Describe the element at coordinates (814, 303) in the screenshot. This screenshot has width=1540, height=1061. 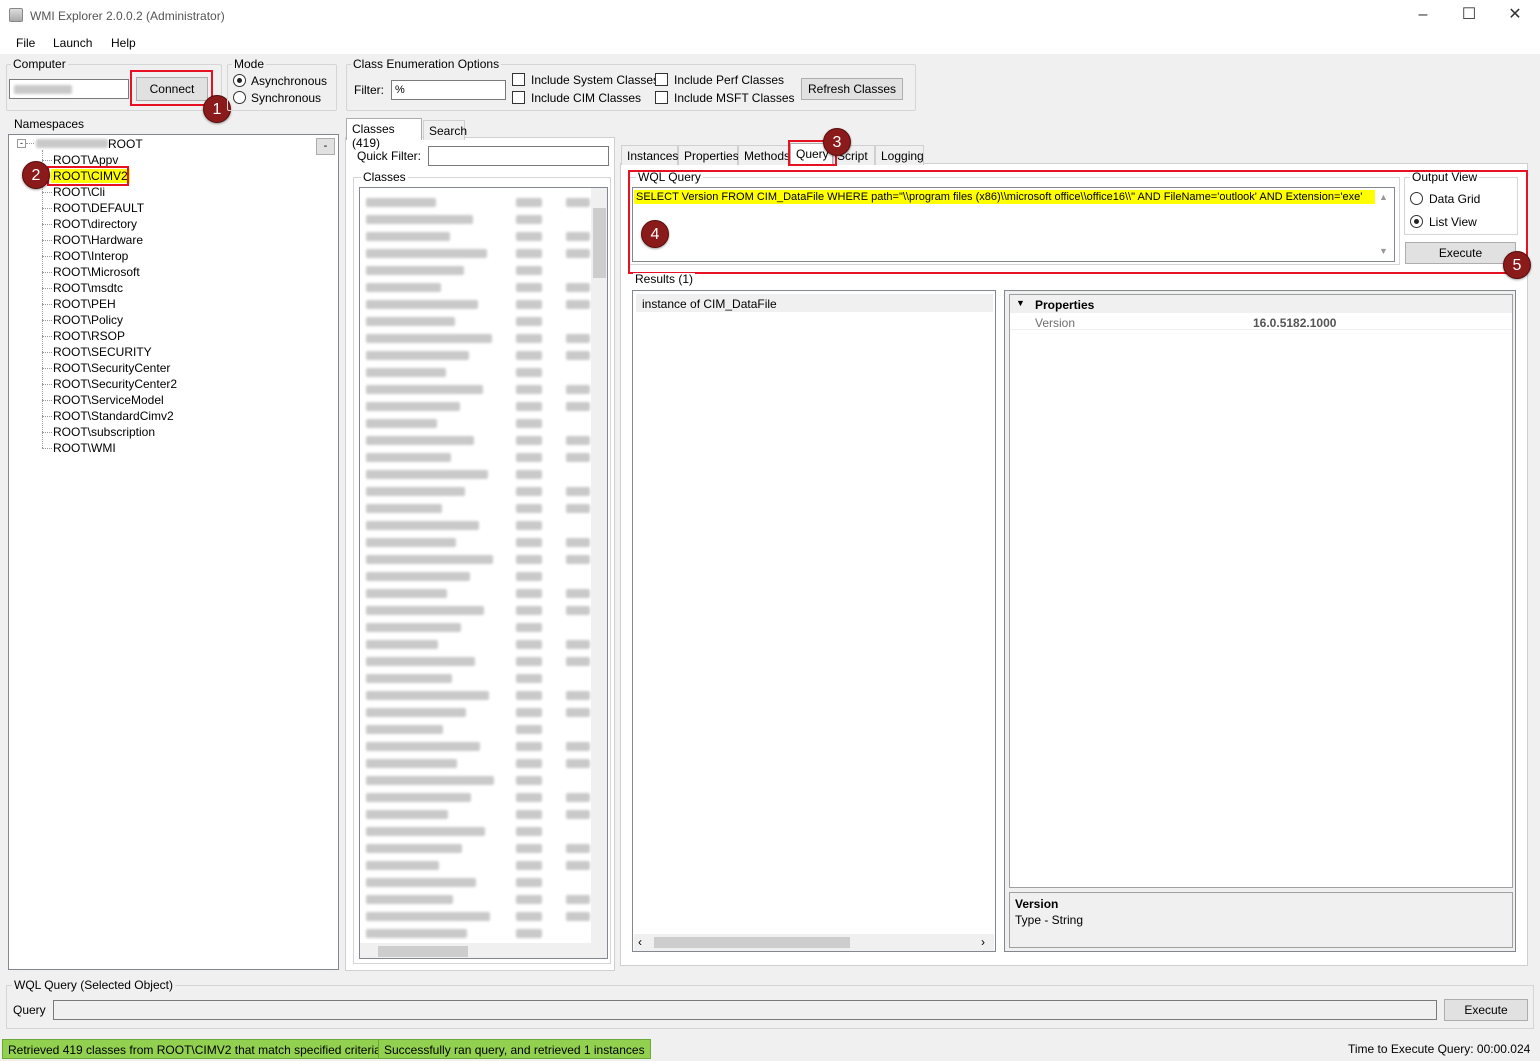
I see `result-item-row: instance of CIM_DataFile` at that location.